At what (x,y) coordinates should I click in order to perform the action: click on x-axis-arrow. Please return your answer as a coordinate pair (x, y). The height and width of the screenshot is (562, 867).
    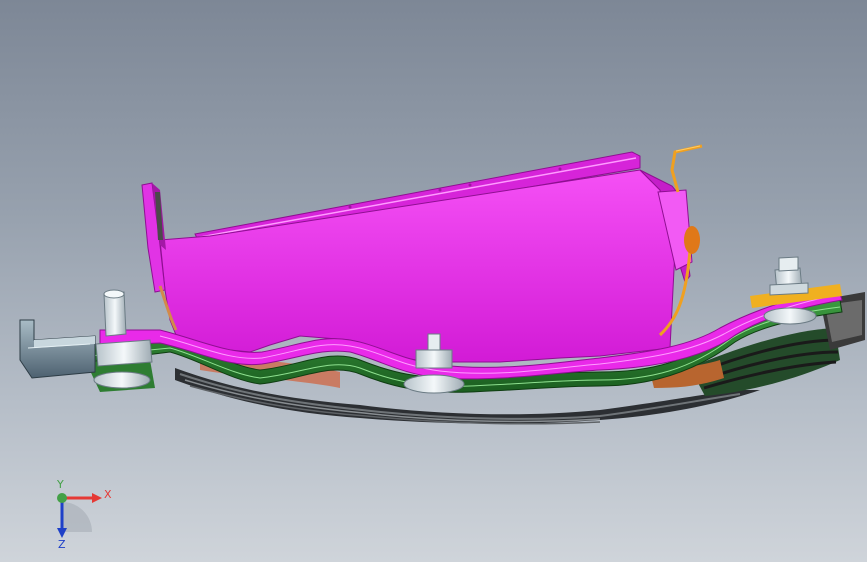
    Looking at the image, I should click on (97, 498).